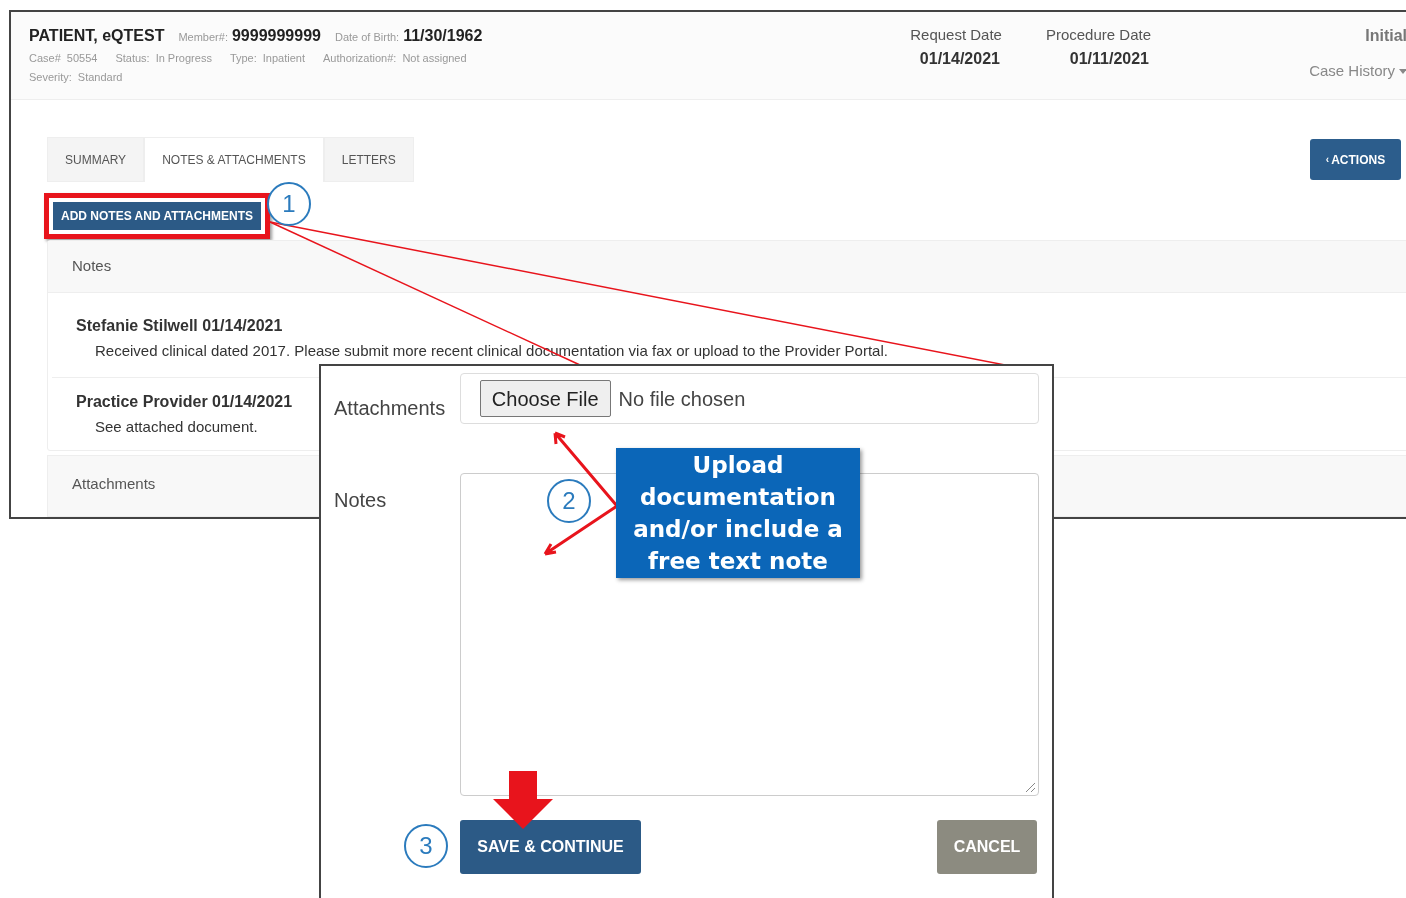 The width and height of the screenshot is (1406, 898). Describe the element at coordinates (243, 58) in the screenshot. I see `detail-label: Type:` at that location.